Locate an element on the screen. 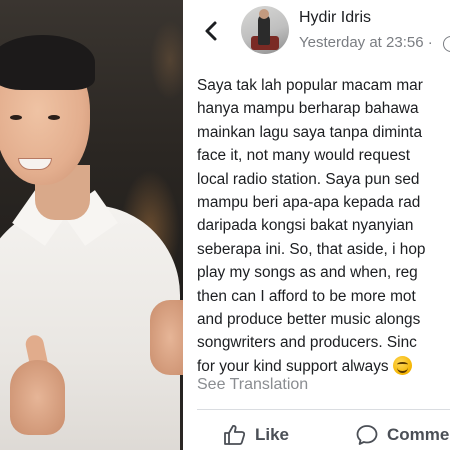  post-body-line: mainkan lagu saya tanpa diminta is located at coordinates (310, 132).